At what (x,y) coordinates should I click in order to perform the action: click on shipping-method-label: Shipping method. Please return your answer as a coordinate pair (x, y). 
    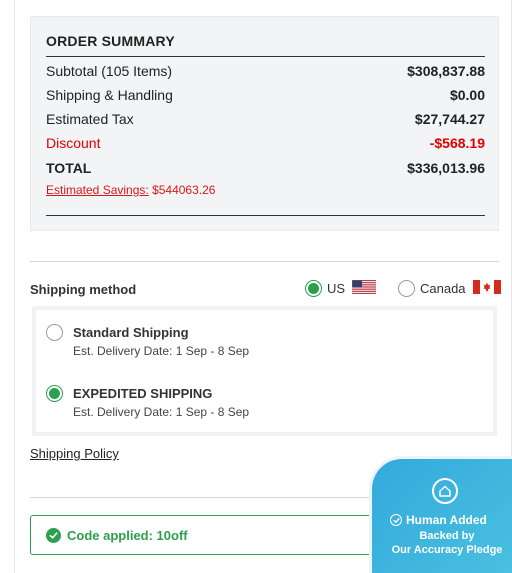
    Looking at the image, I should click on (83, 289).